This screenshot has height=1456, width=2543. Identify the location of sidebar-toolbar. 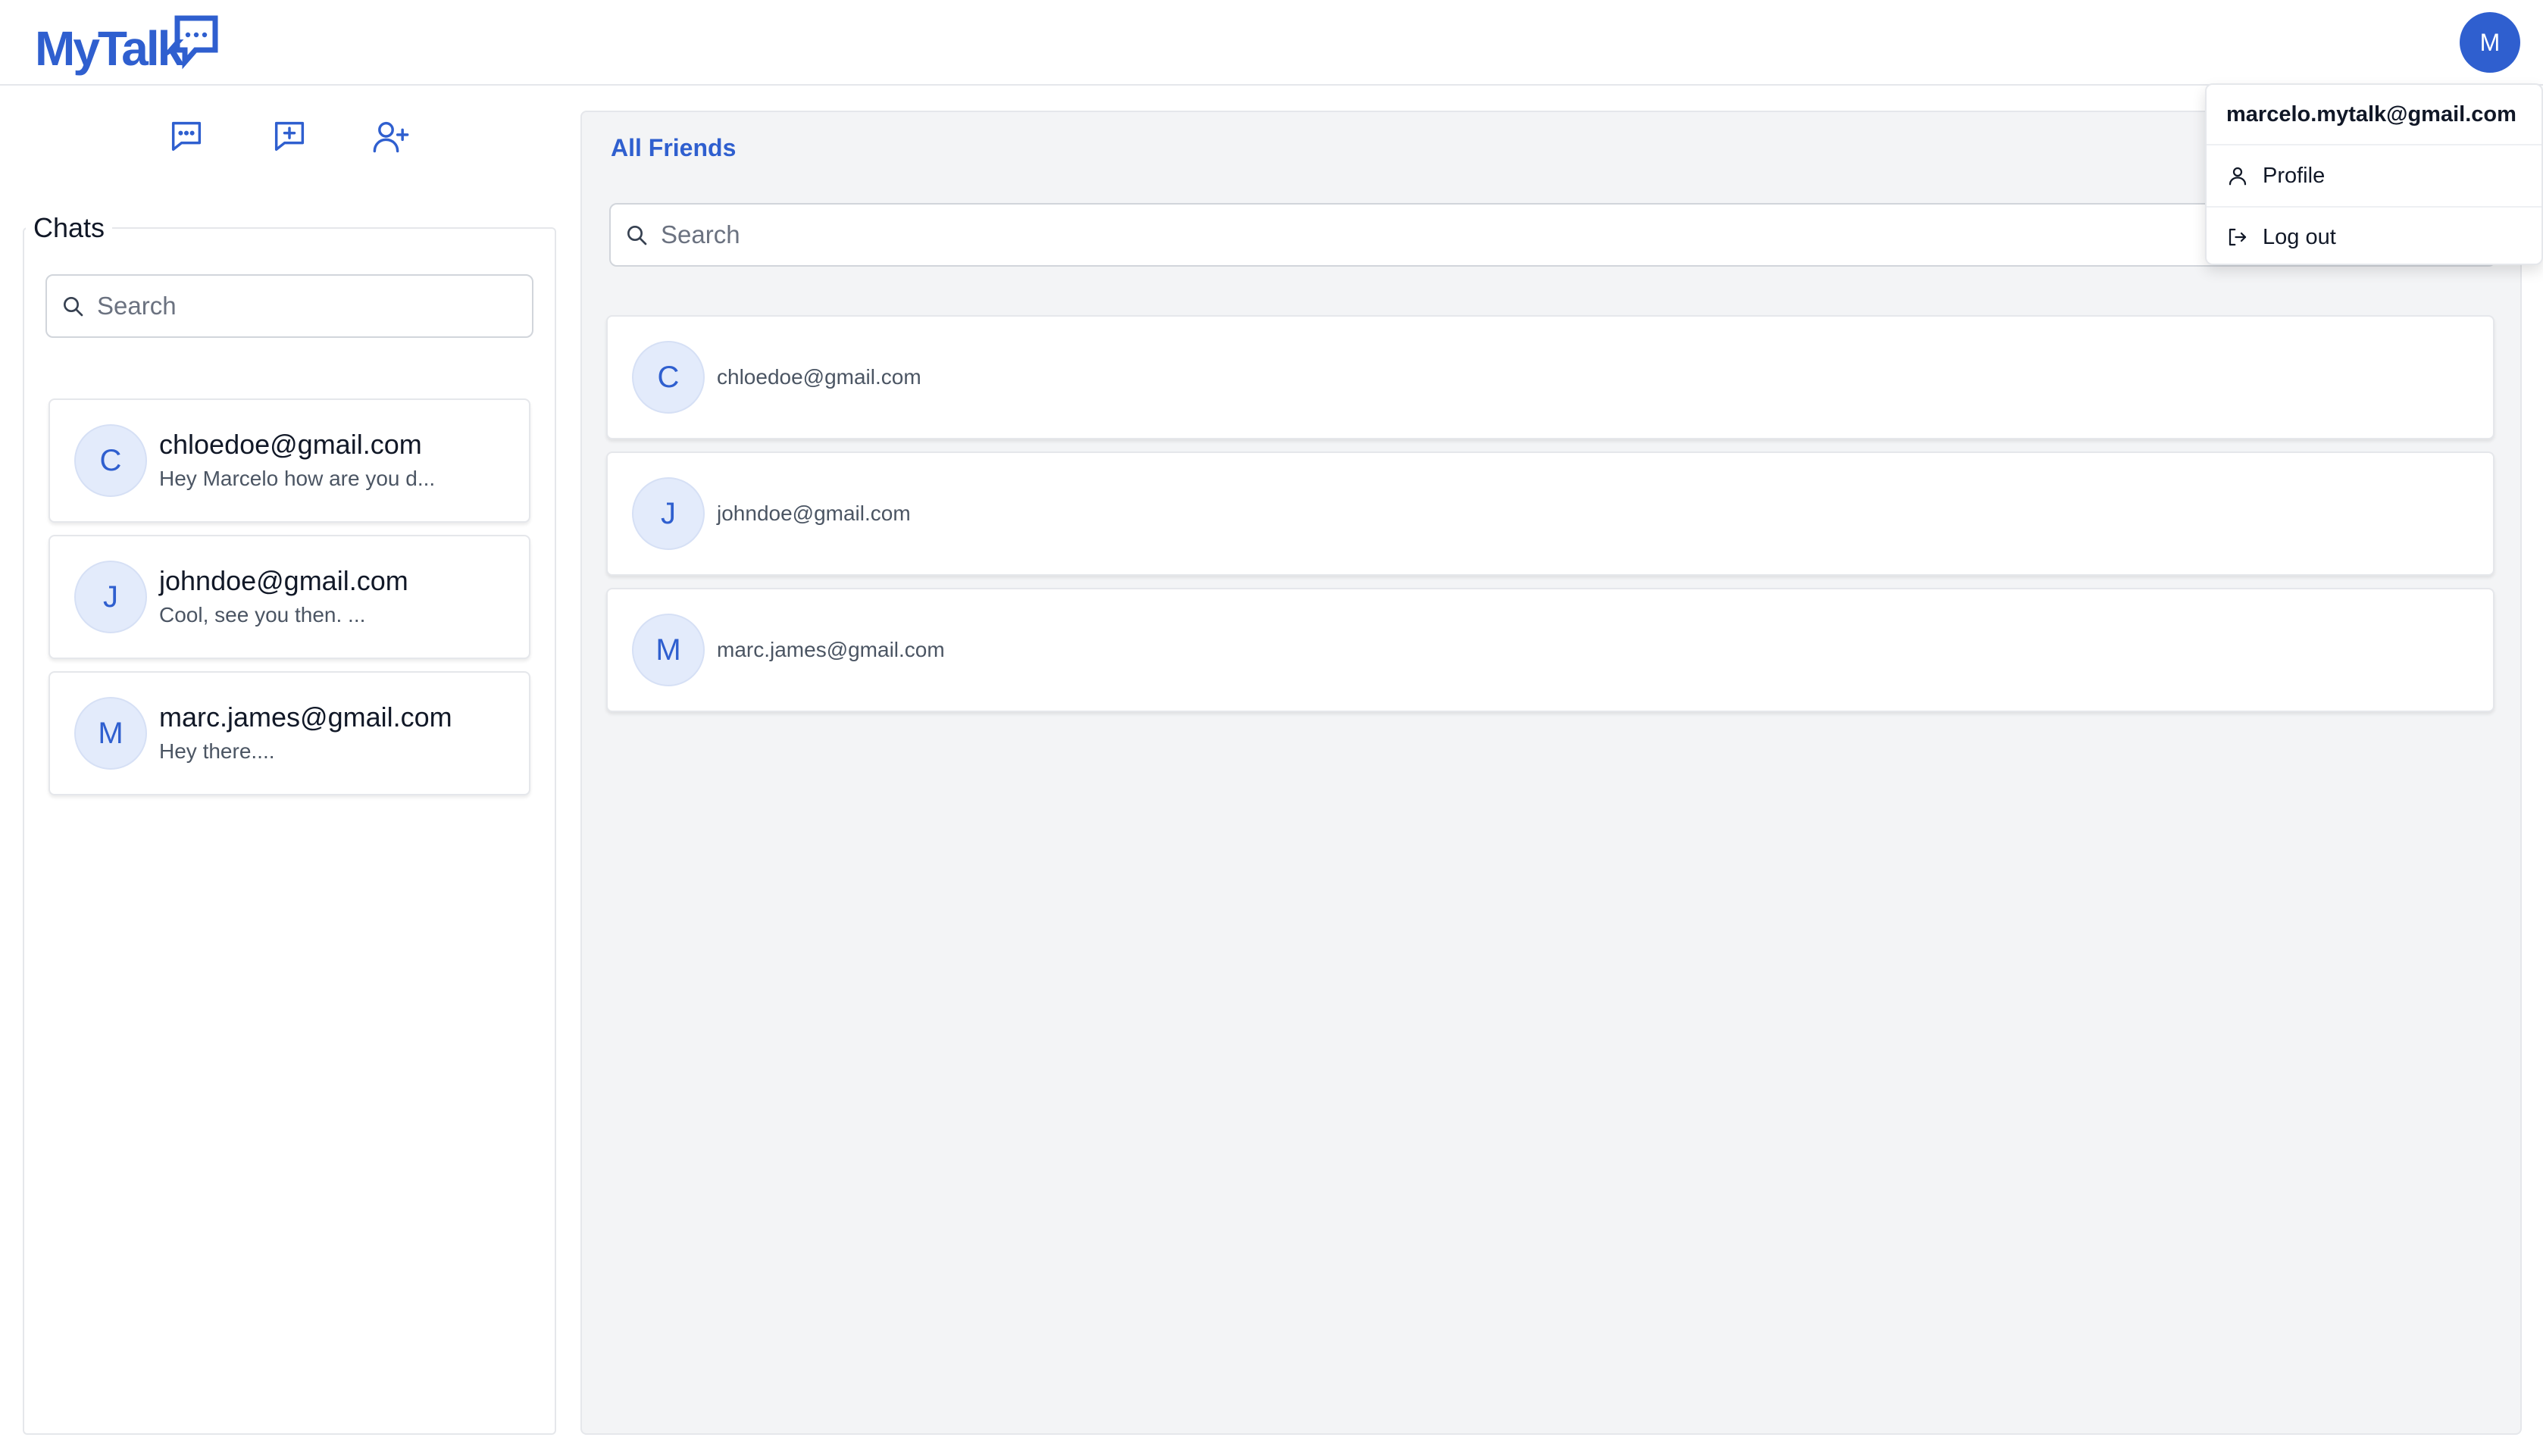
(288, 136).